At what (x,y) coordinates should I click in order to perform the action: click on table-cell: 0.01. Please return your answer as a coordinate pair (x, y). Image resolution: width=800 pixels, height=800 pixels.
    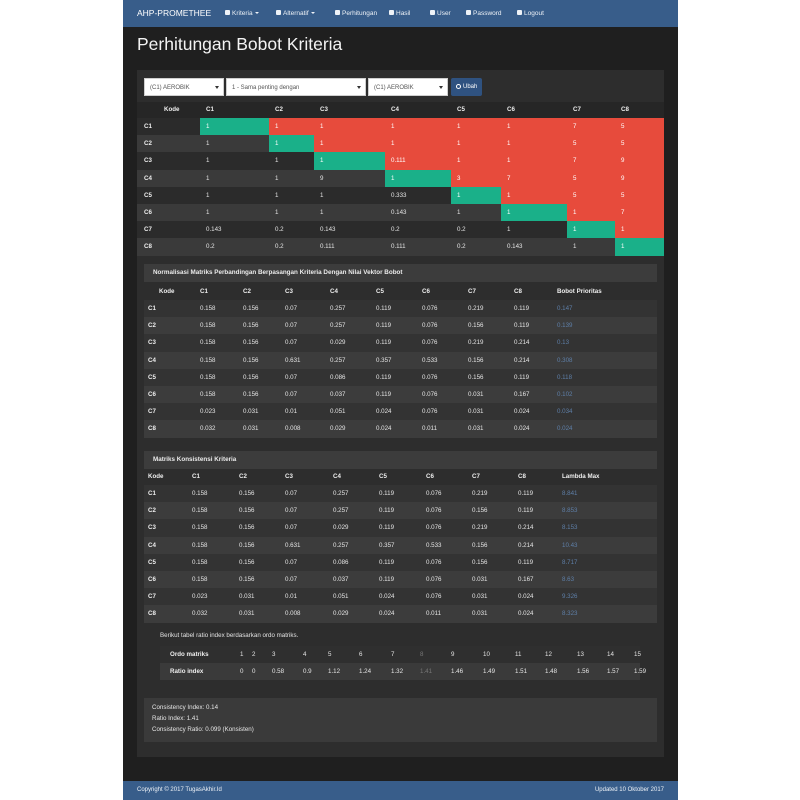
    Looking at the image, I should click on (291, 597).